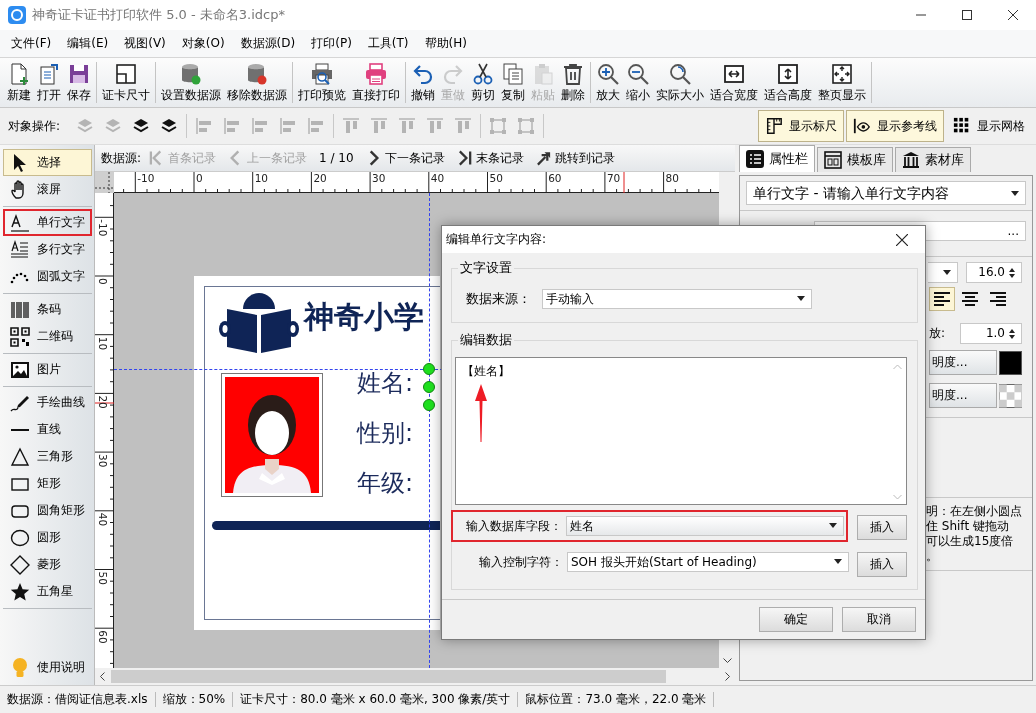  Describe the element at coordinates (331, 43) in the screenshot. I see `menu-item: 打印(P)` at that location.